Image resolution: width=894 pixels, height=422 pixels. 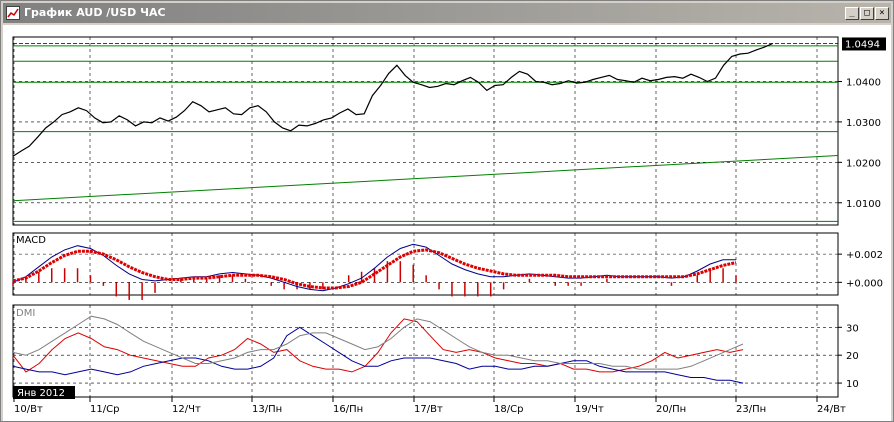 I want to click on dmi-y-tick-label: 20, so click(x=852, y=356).